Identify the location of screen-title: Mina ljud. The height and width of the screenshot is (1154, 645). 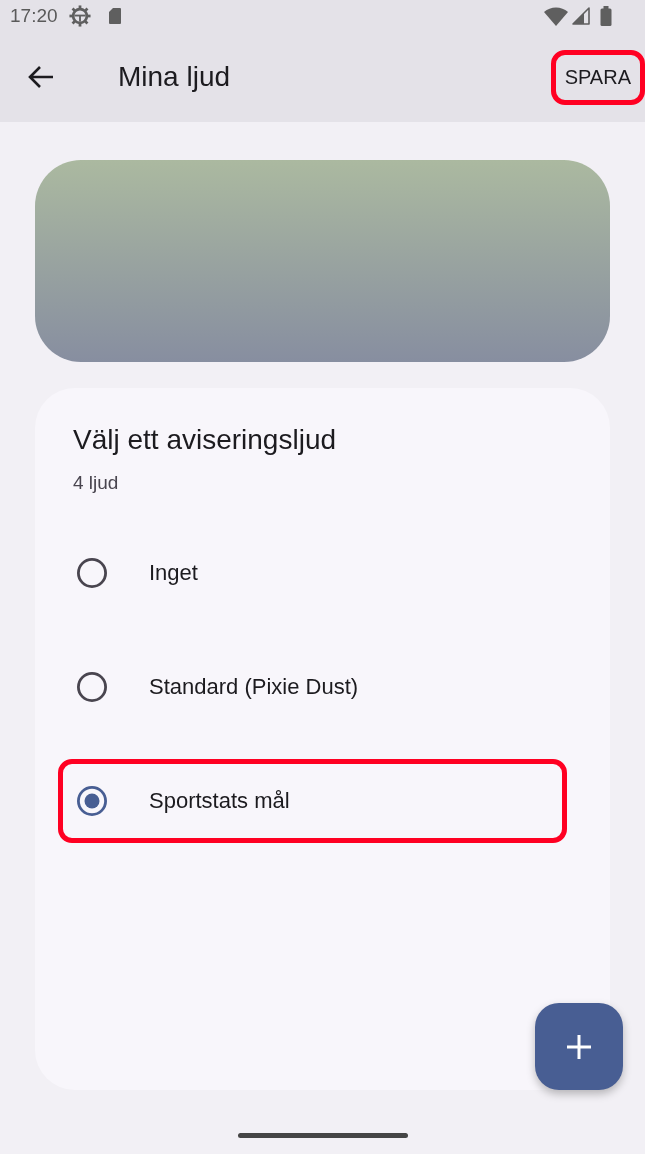
(174, 77).